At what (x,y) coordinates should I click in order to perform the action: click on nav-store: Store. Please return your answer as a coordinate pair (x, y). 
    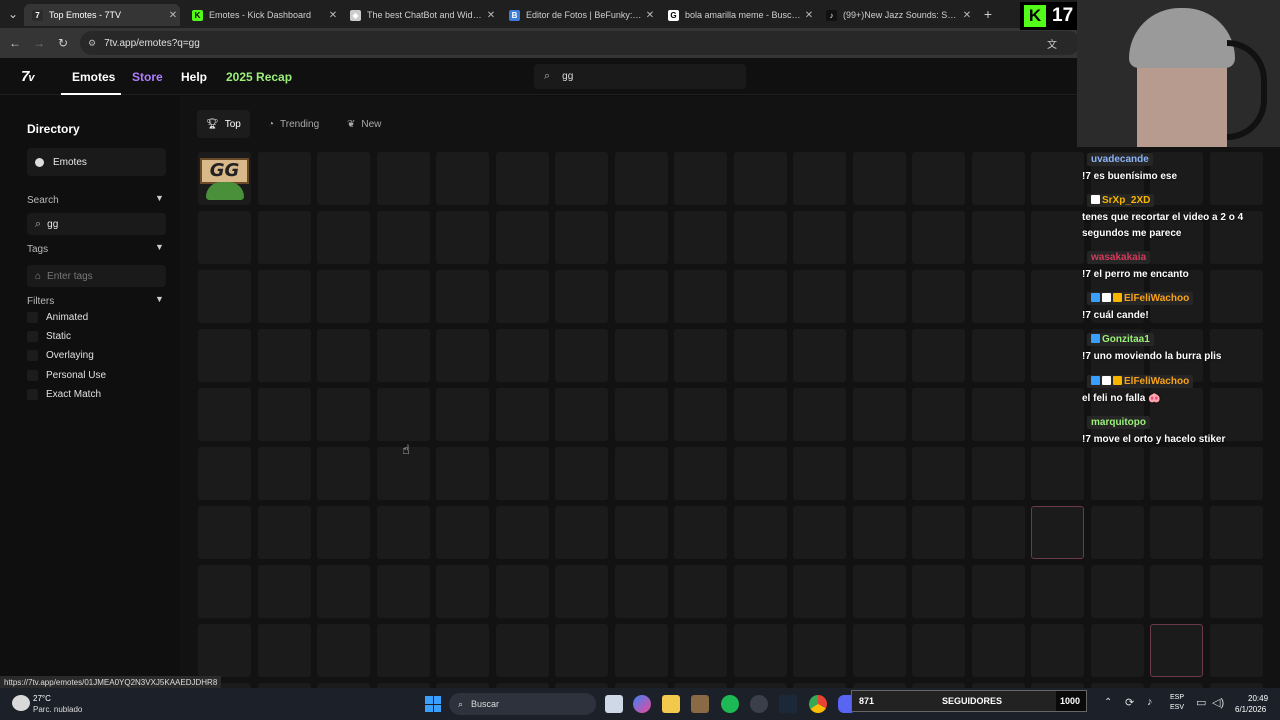
    Looking at the image, I should click on (147, 77).